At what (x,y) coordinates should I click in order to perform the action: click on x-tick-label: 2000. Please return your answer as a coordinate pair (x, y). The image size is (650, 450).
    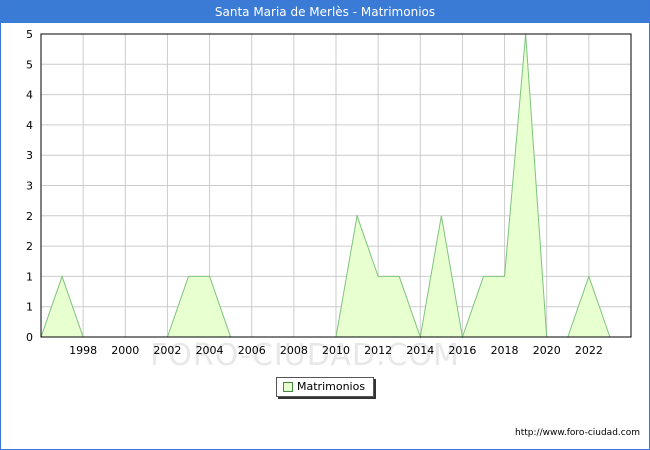
    Looking at the image, I should click on (125, 350).